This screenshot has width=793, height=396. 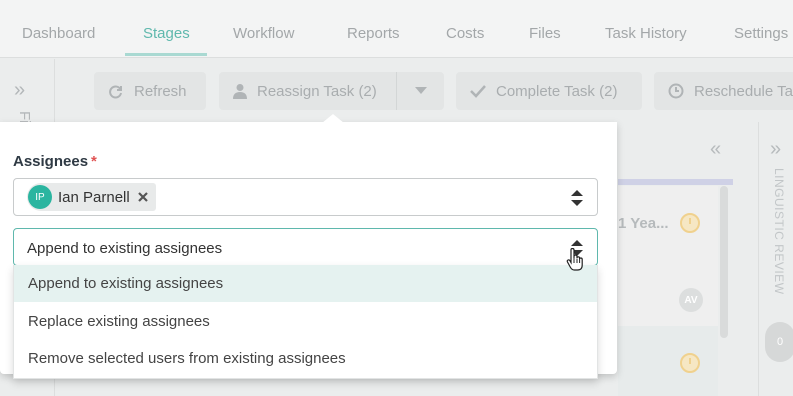 I want to click on column-scrollbar, so click(x=724, y=262).